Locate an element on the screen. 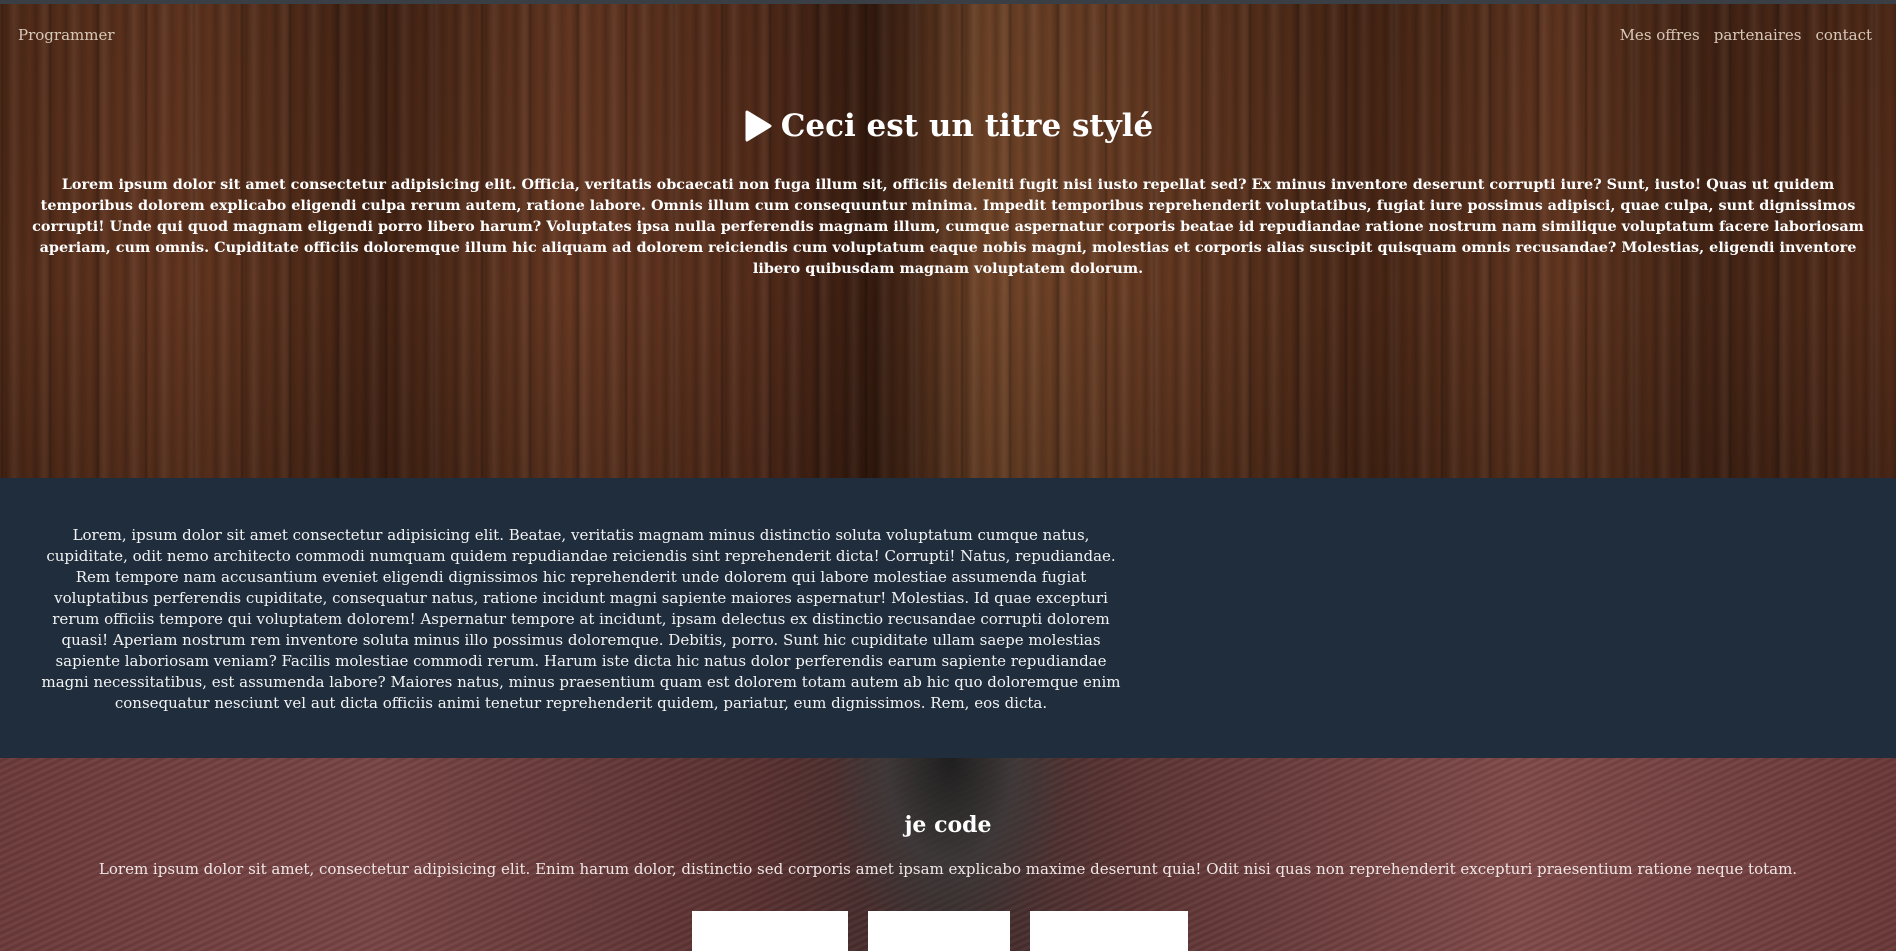 The image size is (1896, 951). nav-link-contact: contact is located at coordinates (1844, 35).